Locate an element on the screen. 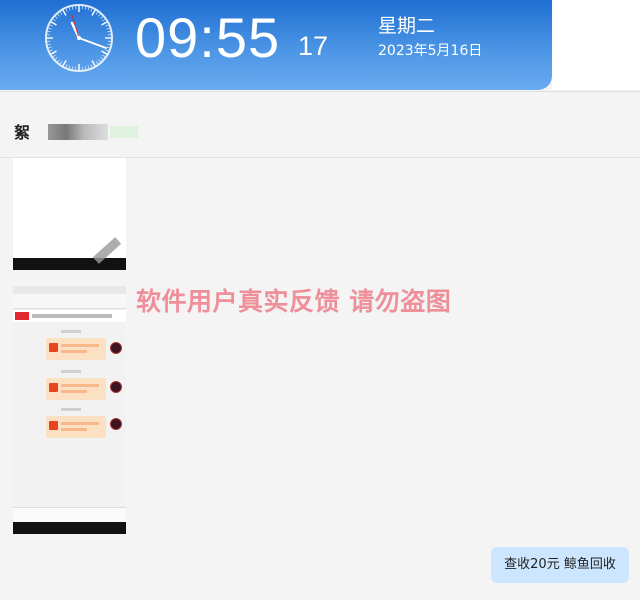 The image size is (640, 600). clock-banner: 09:55 17 星期二 2023年5月16日 is located at coordinates (276, 45).